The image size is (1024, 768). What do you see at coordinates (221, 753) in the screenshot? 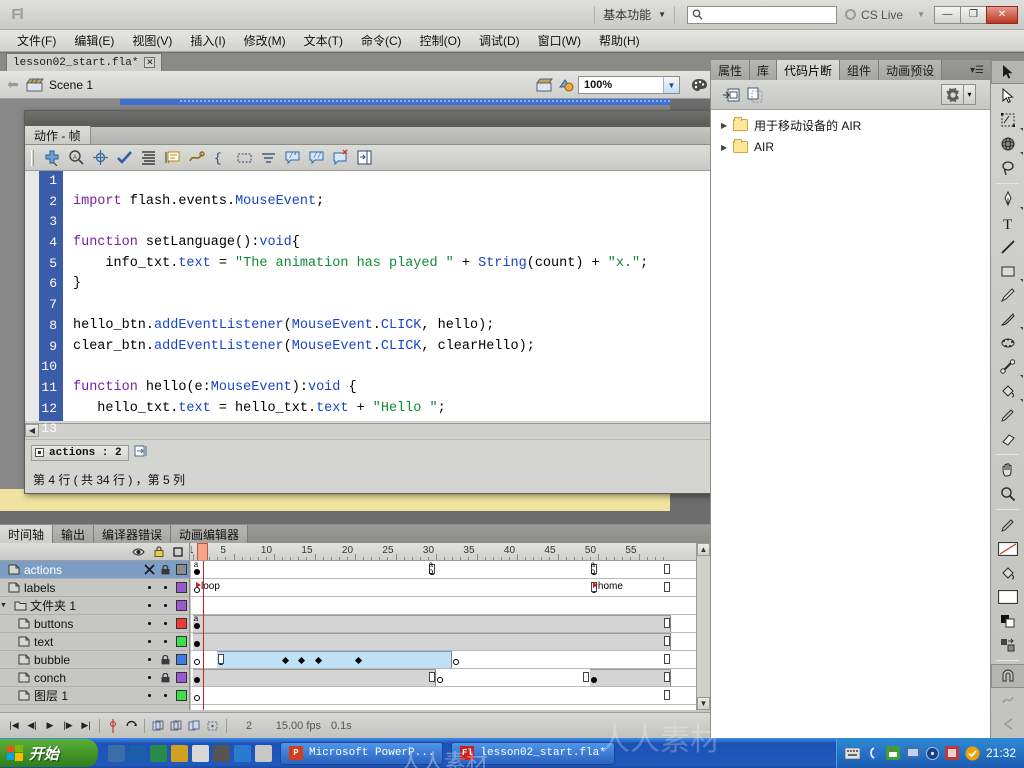
I see `camera-icon` at bounding box center [221, 753].